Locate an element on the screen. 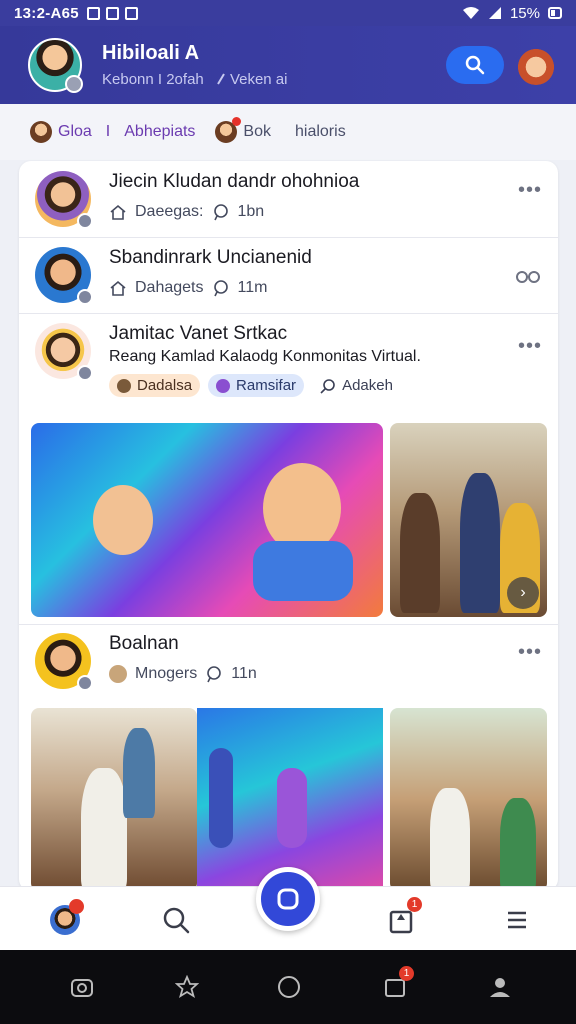 The width and height of the screenshot is (576, 1024). tag-chip: Adakeh is located at coordinates (356, 385).